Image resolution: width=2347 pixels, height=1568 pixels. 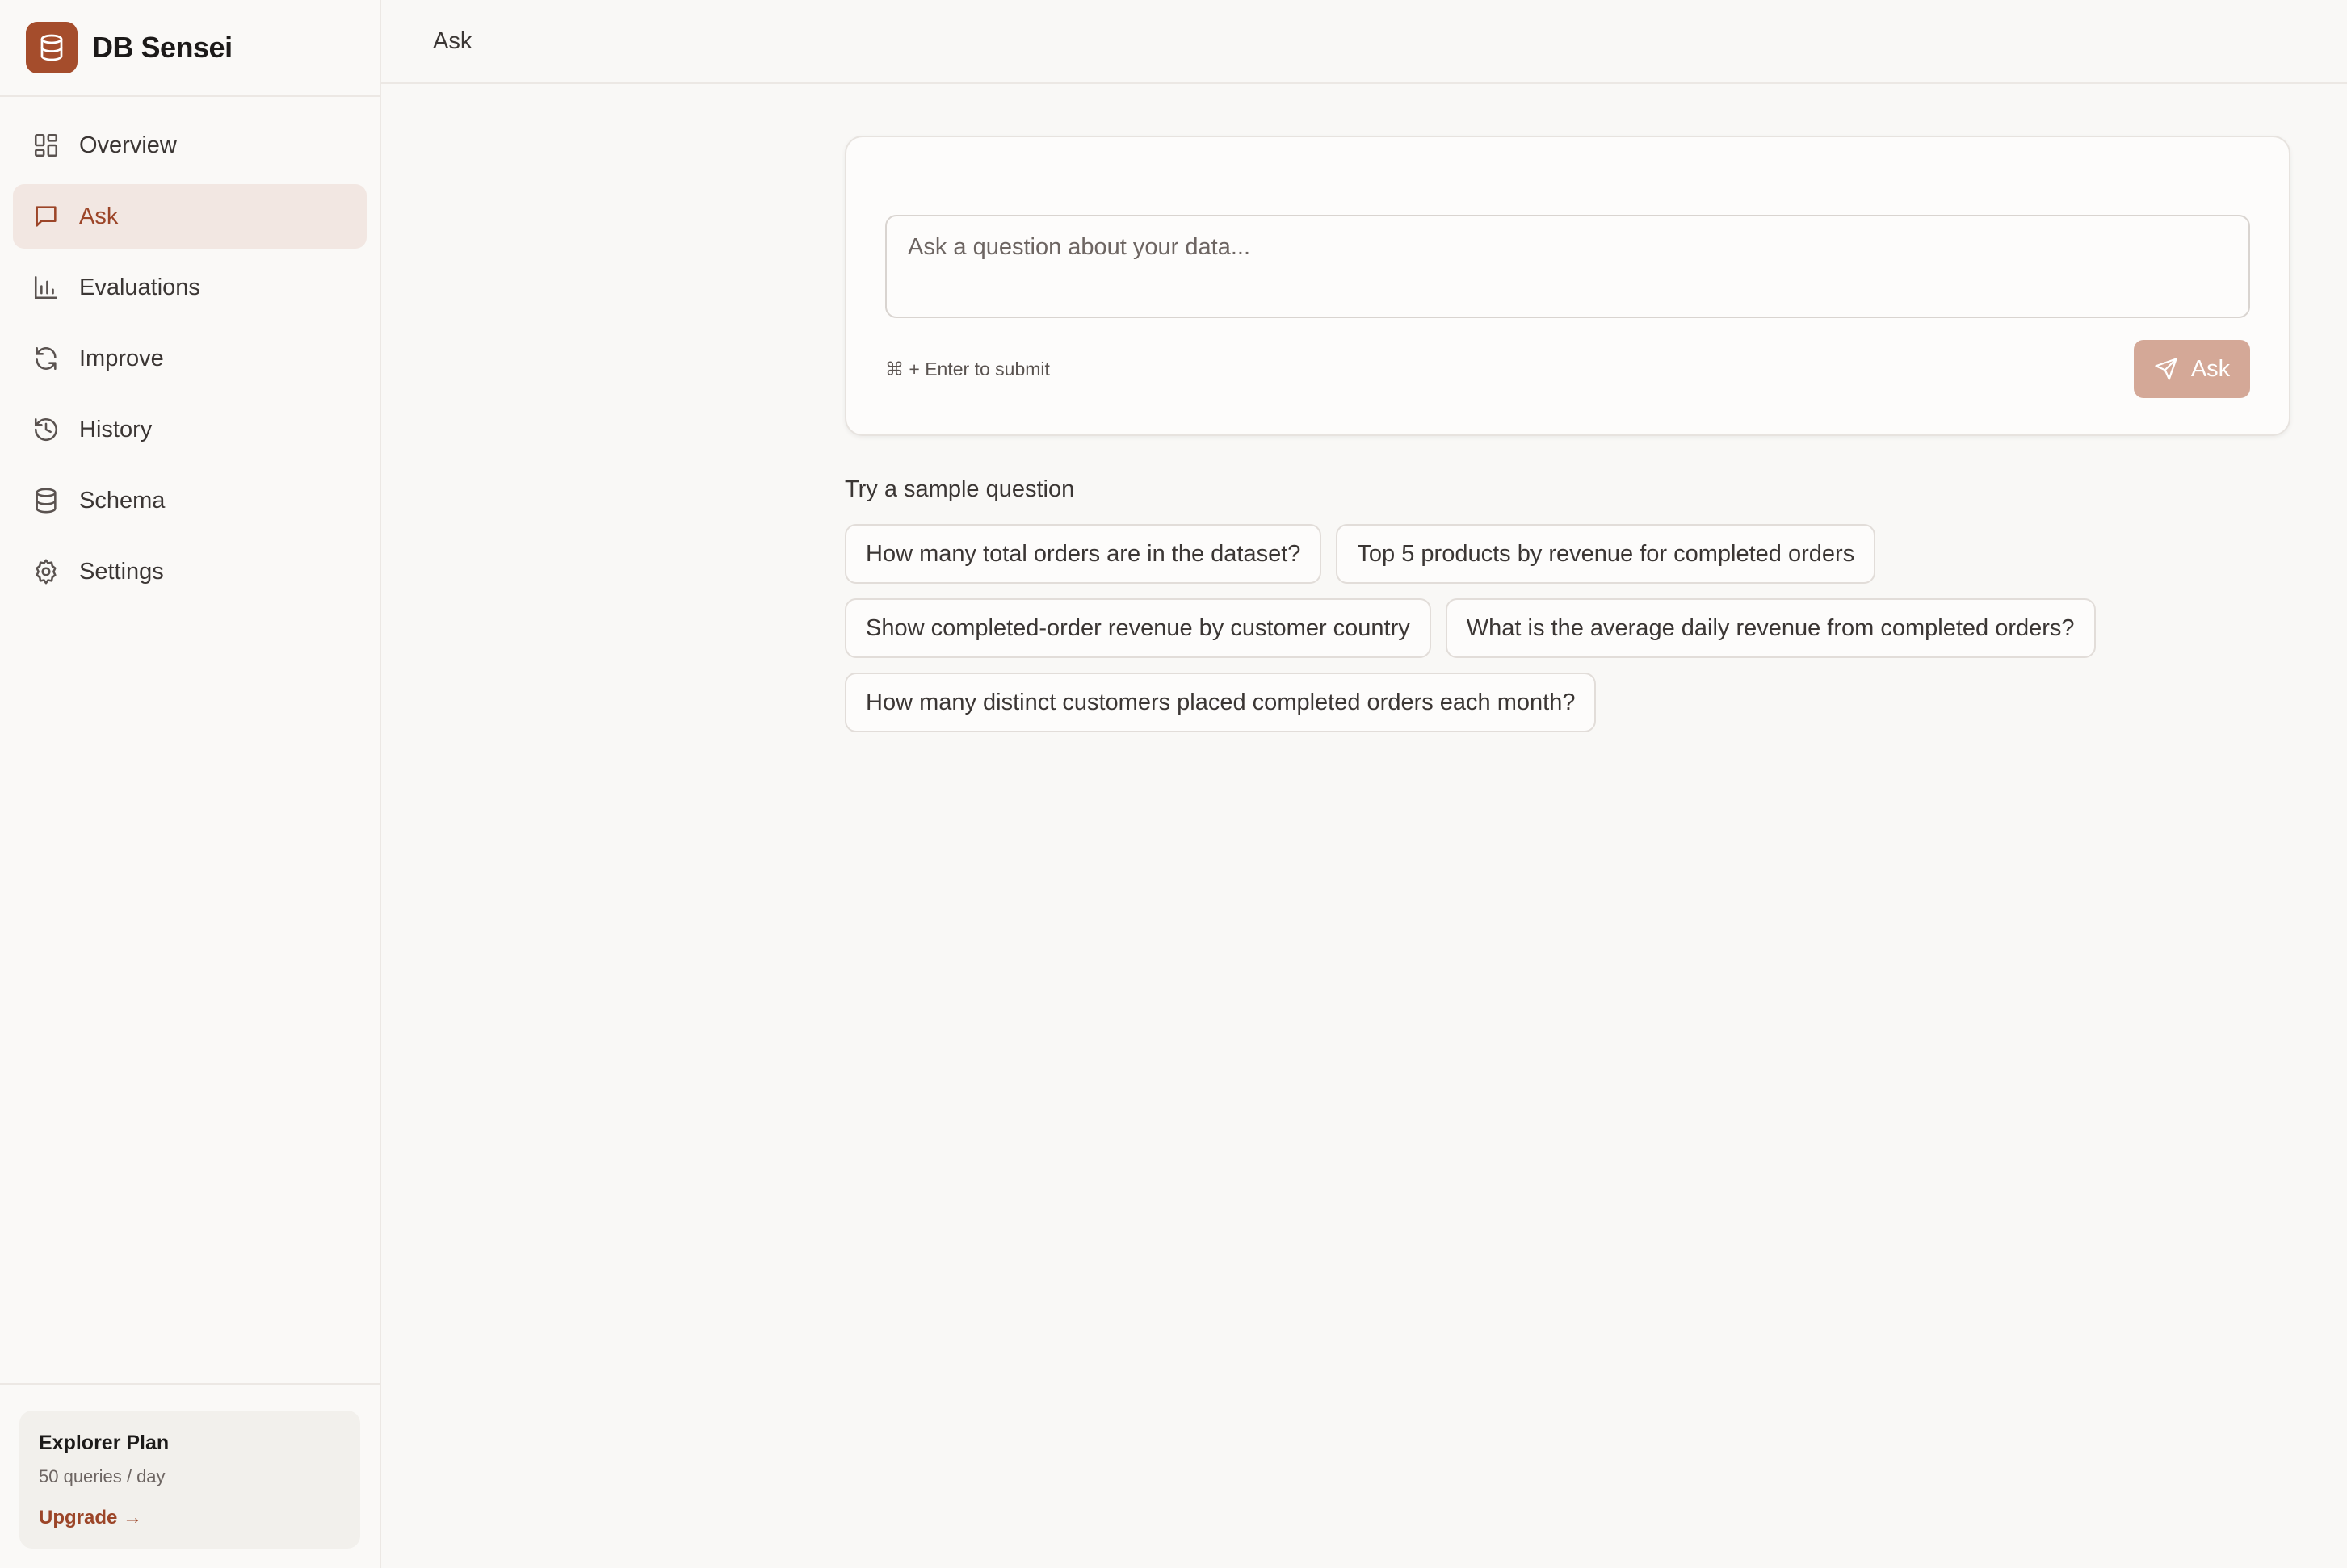 I want to click on refresh-icon, so click(x=46, y=358).